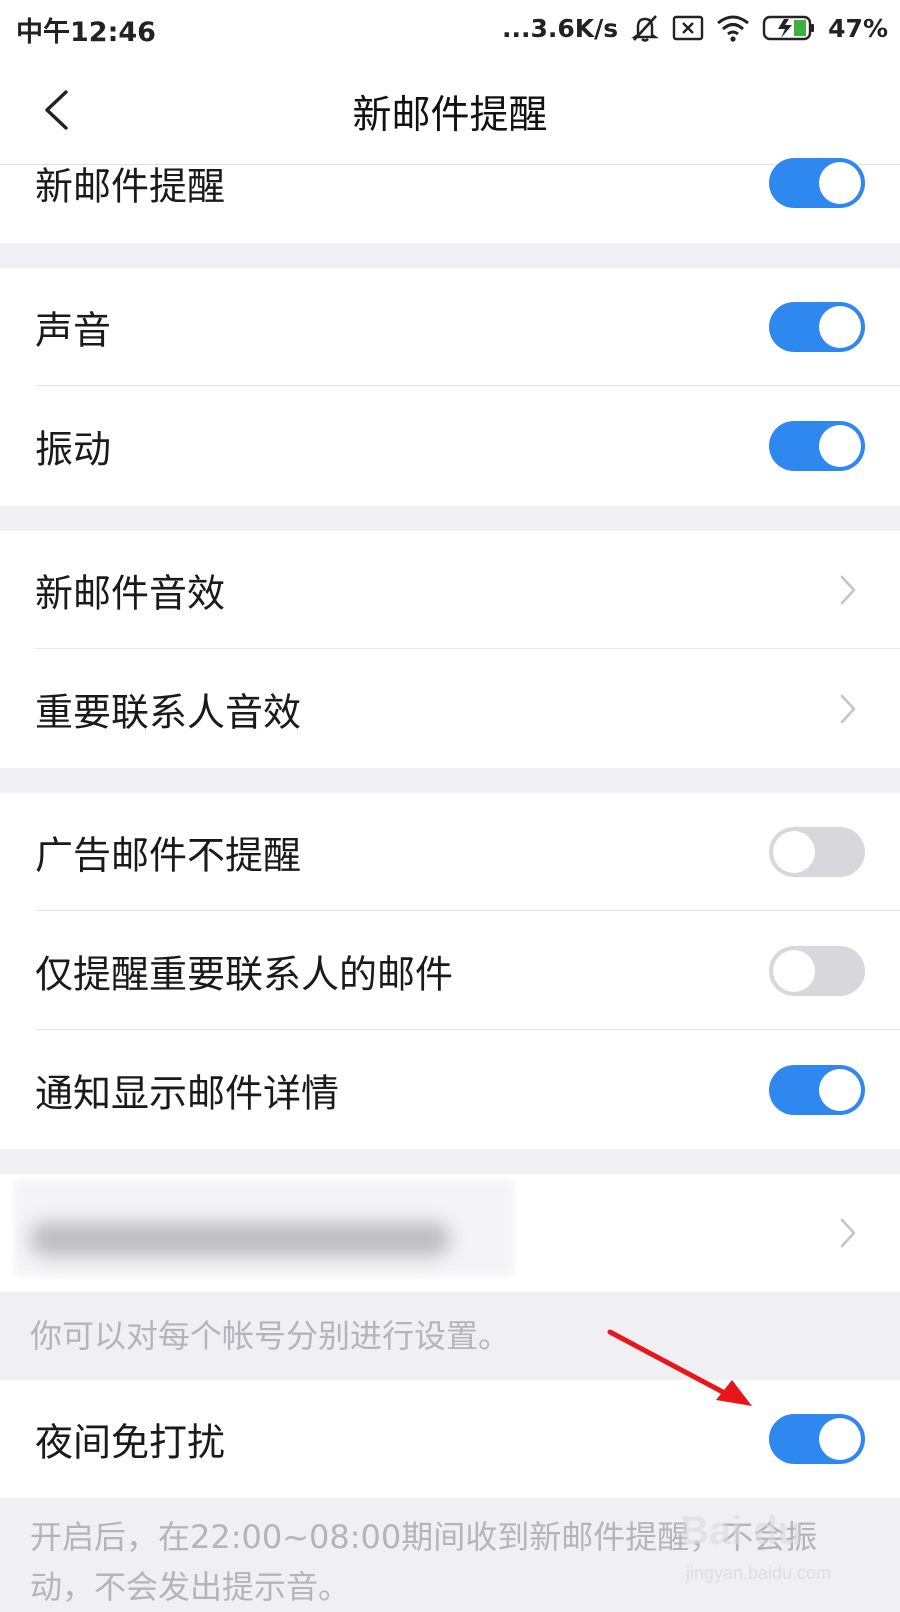 The height and width of the screenshot is (1612, 900). Describe the element at coordinates (450, 28) in the screenshot. I see `status-bar: 中午12:46 ...3.6K/s 47%` at that location.